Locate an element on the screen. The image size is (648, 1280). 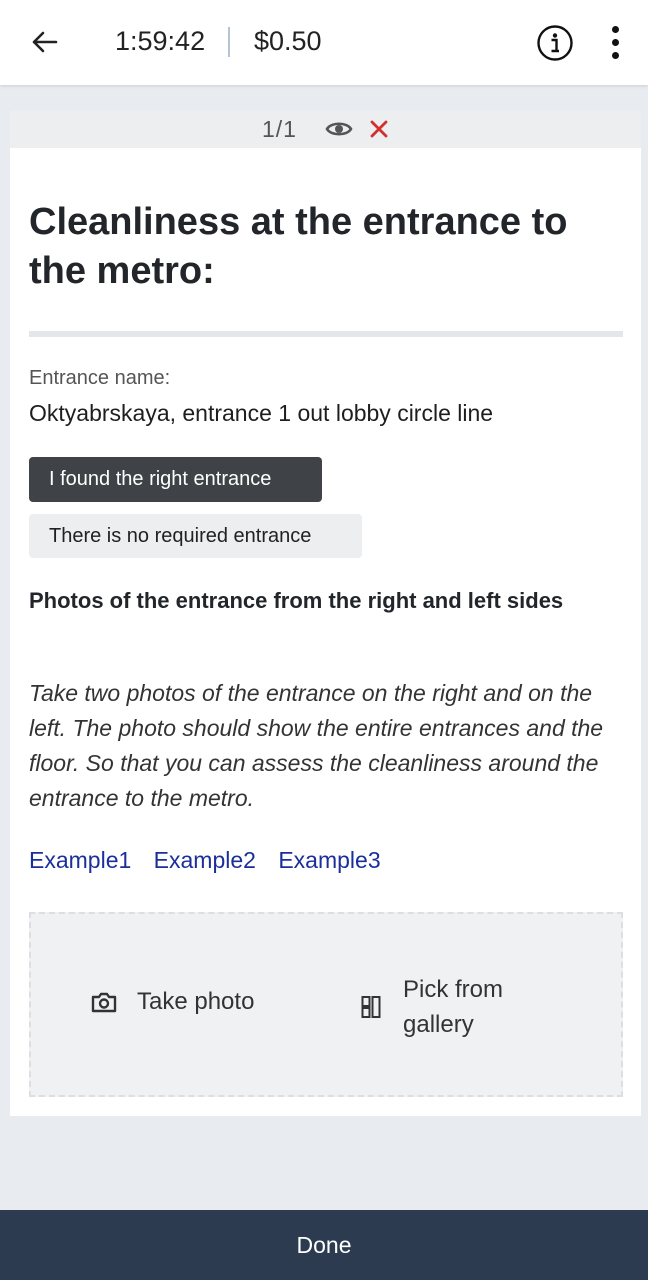
back-button is located at coordinates (44, 42).